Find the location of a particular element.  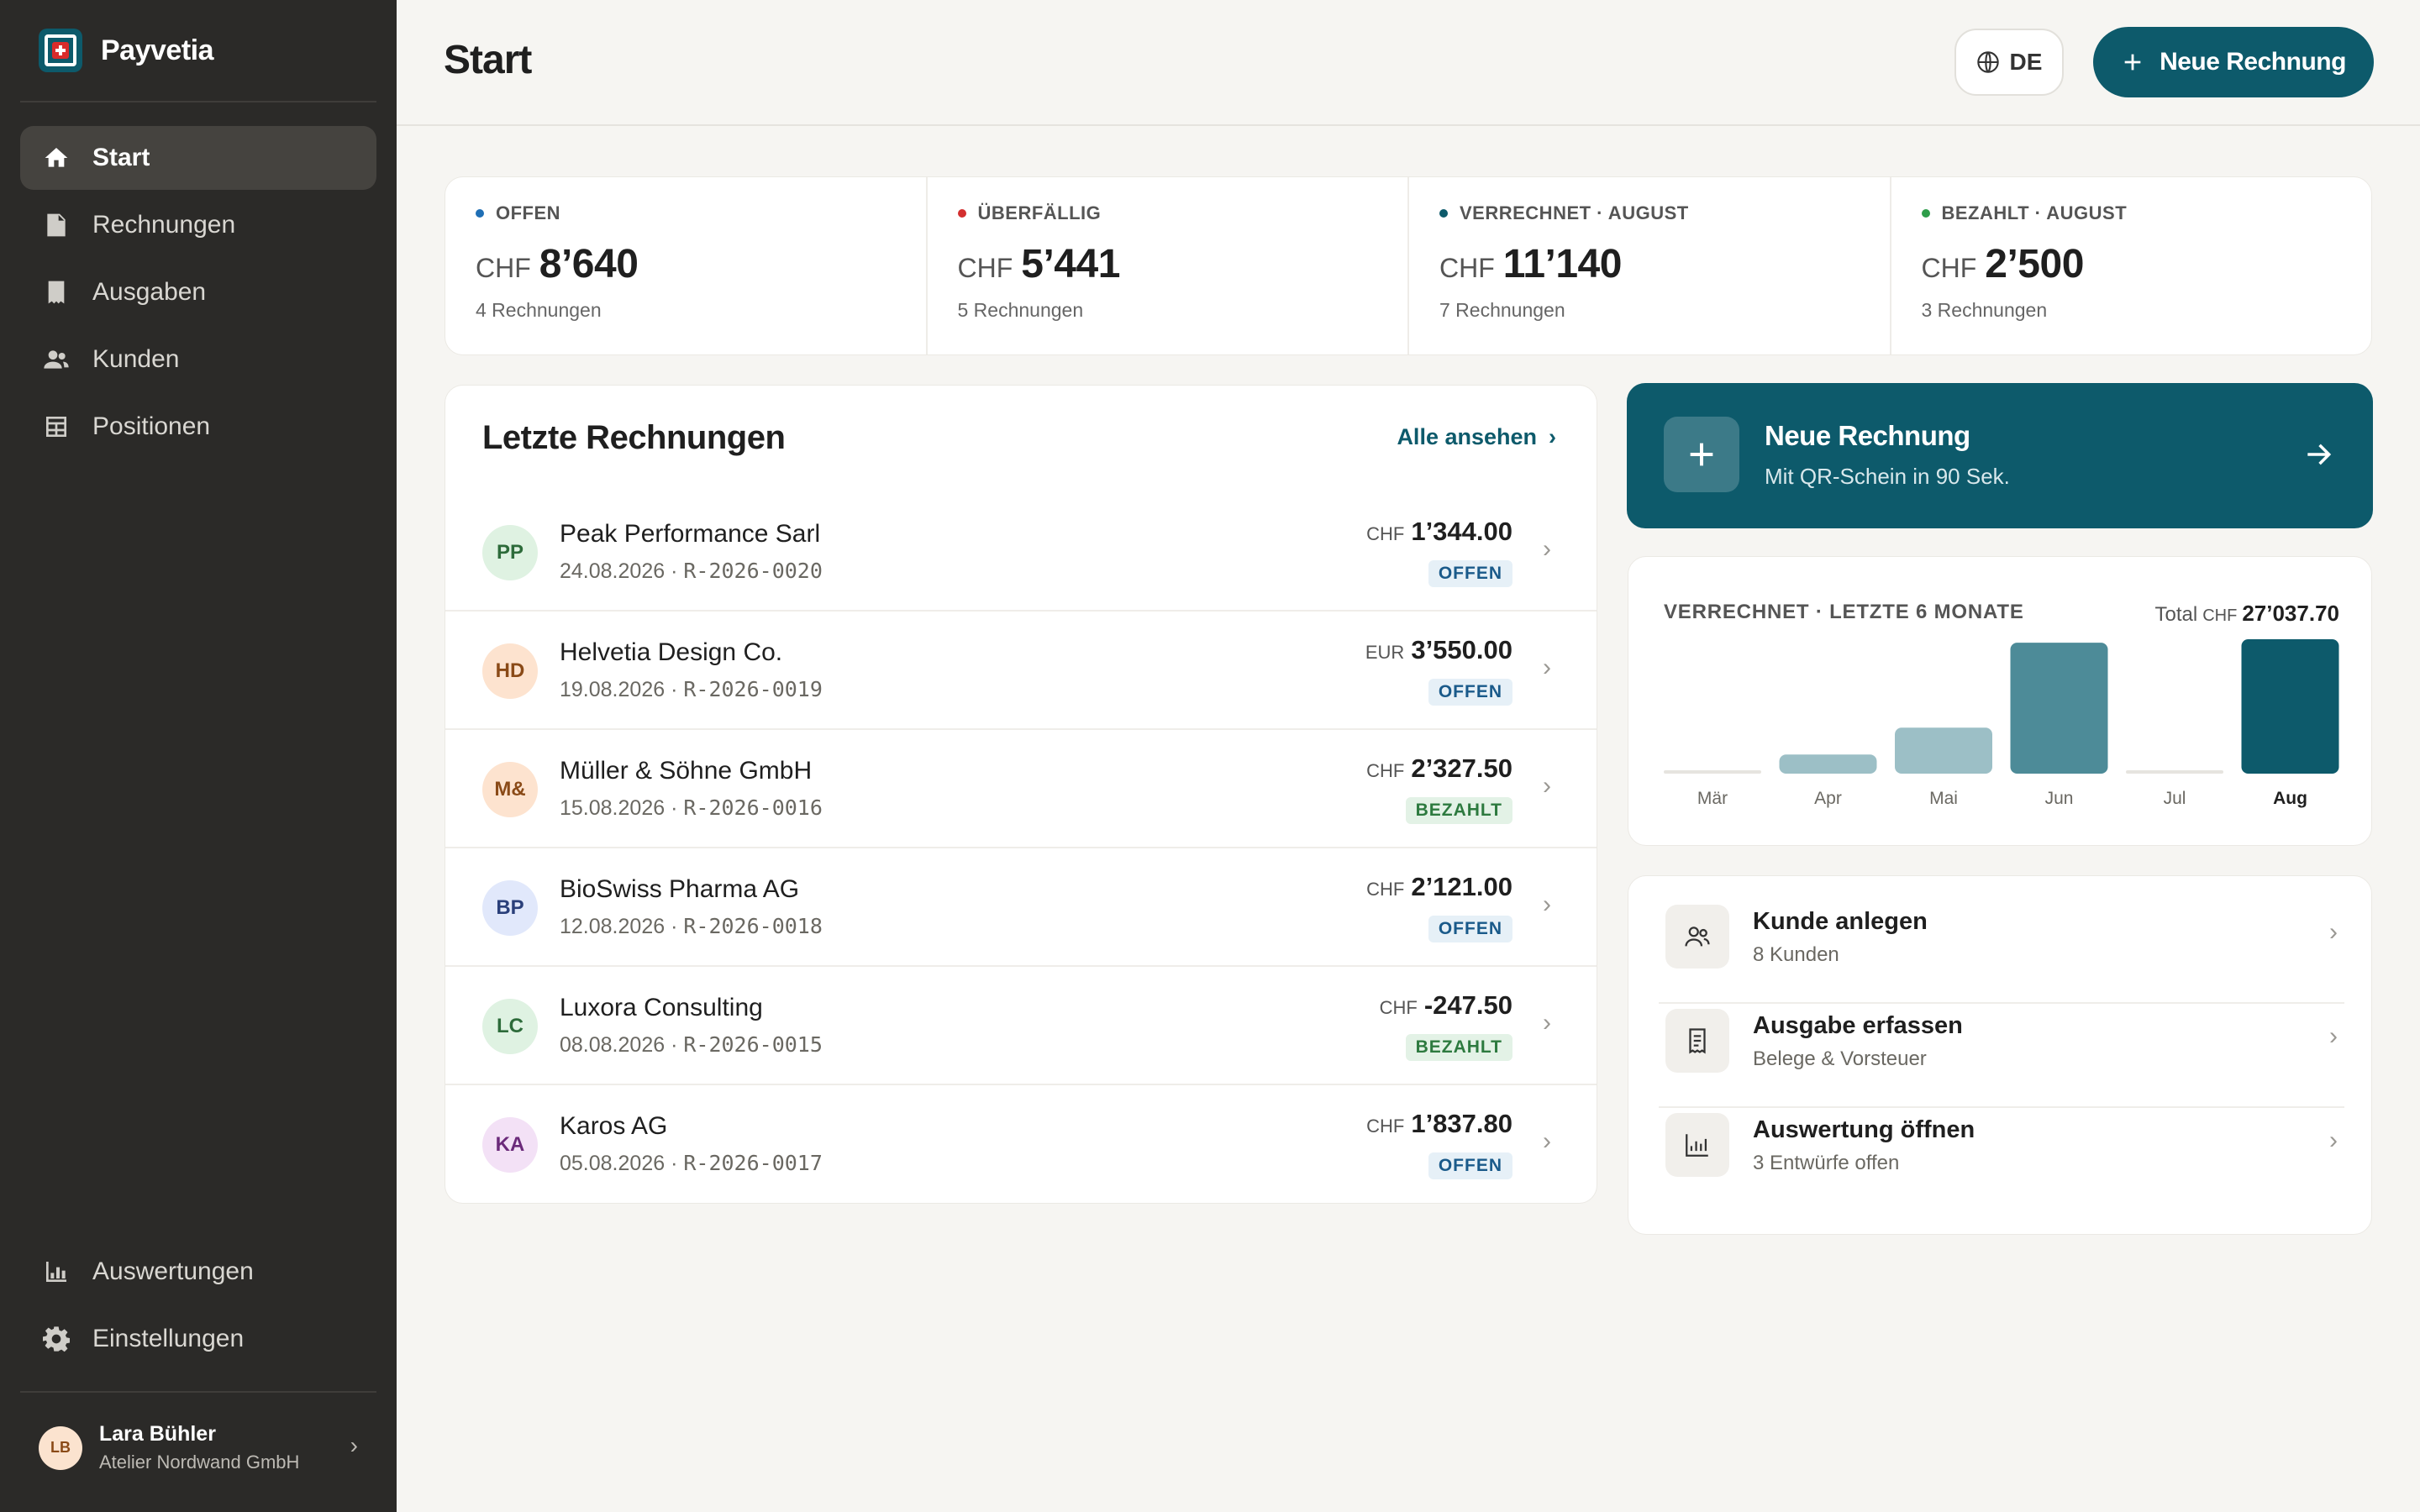

invoice-date: 05.08.2026 is located at coordinates (613, 1163).